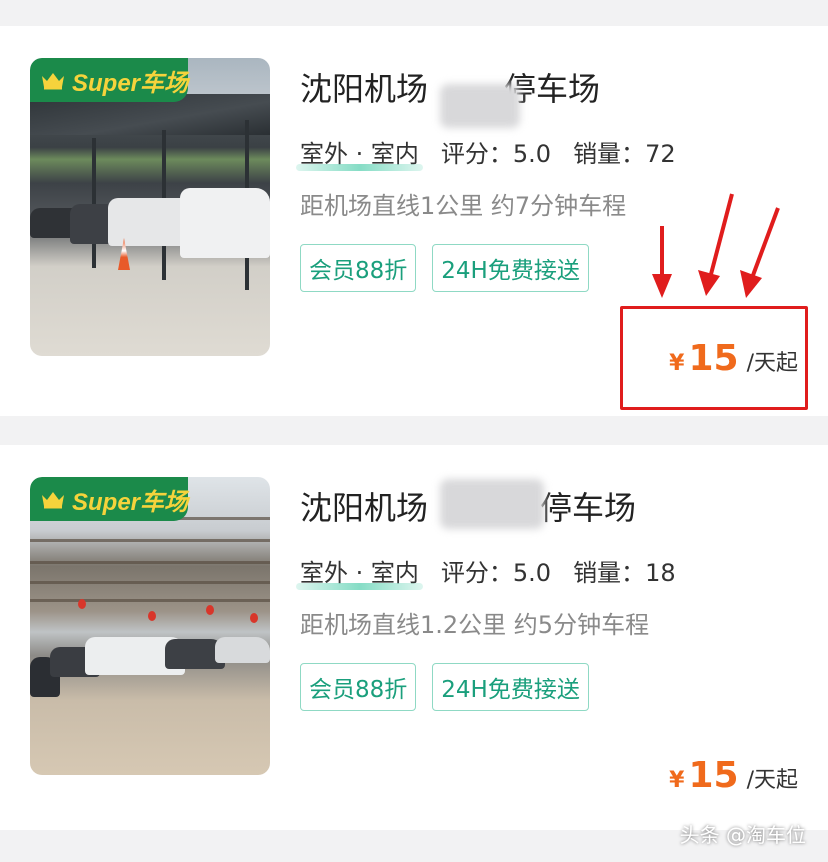 This screenshot has width=828, height=862. I want to click on listing-meta: 室外 · 室内 评分：5.0 销量：72, so click(497, 152).